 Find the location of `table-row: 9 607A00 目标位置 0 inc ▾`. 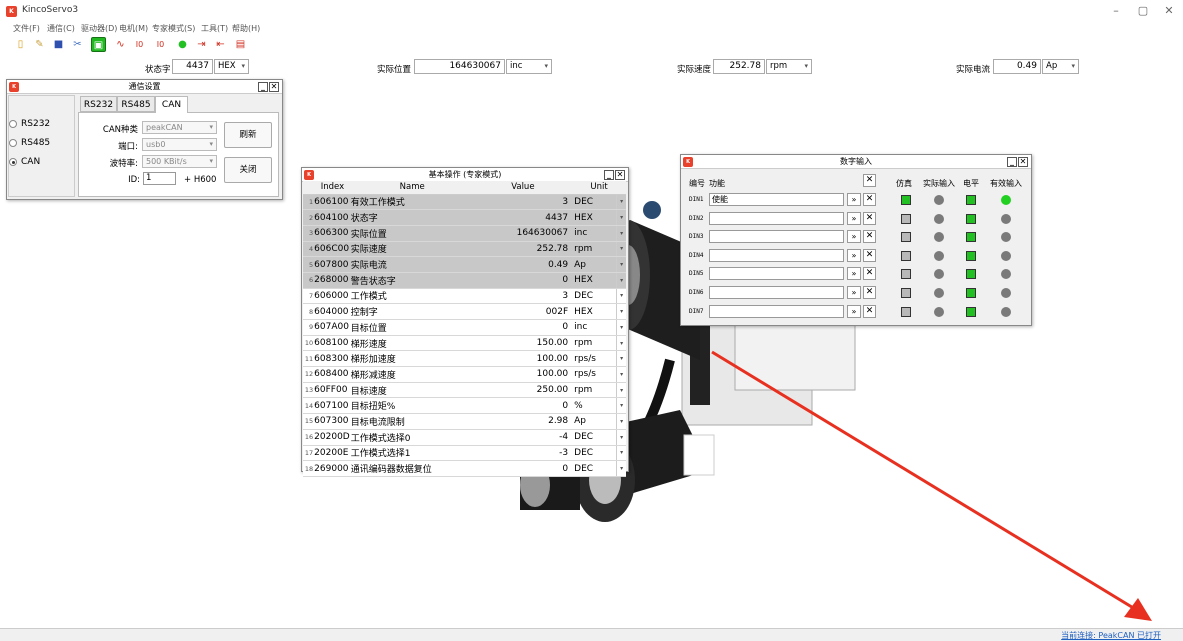

table-row: 9 607A00 目标位置 0 inc ▾ is located at coordinates (464, 327).